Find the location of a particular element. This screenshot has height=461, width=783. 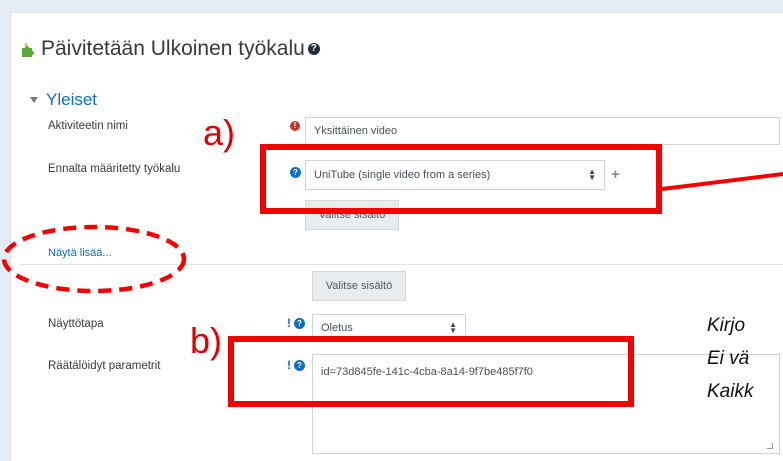

activity-name-input: Yksittäinen video is located at coordinates (542, 131).